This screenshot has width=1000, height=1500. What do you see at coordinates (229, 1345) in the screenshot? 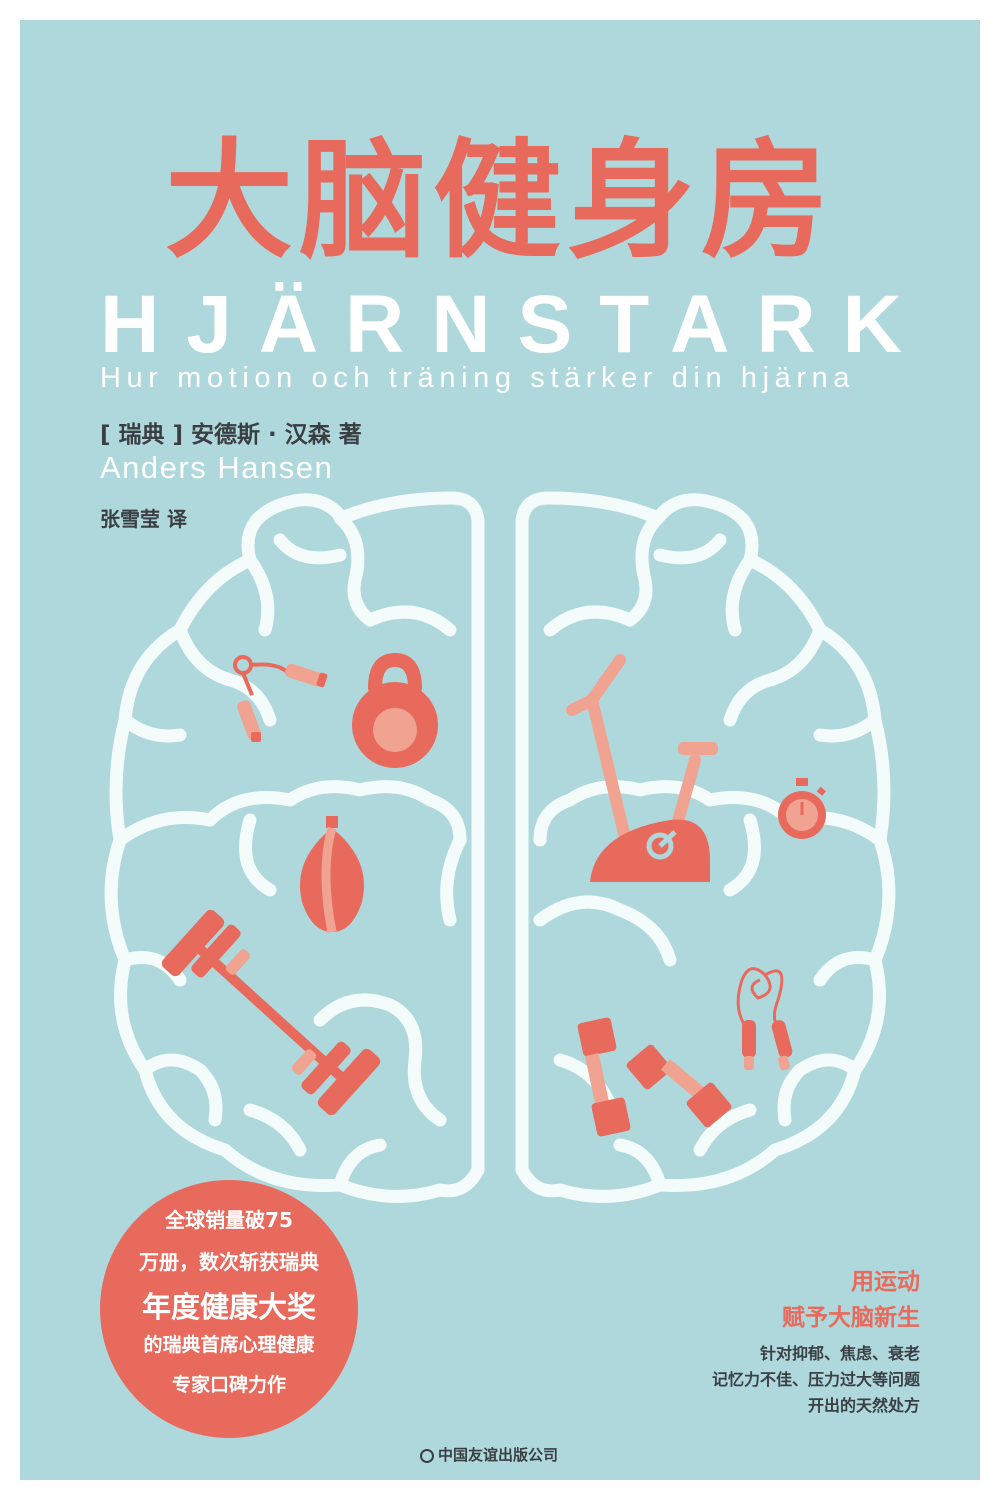
I see `badge-line-4: 的瑞典首席心理健康` at bounding box center [229, 1345].